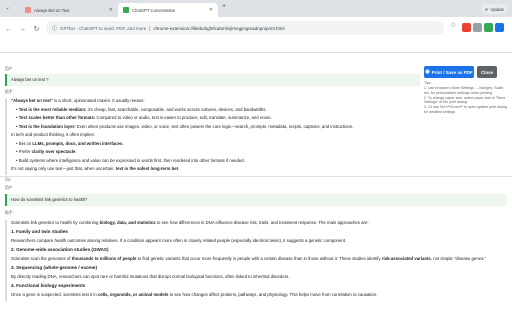 Image resolution: width=512 pixels, height=320 pixels. Describe the element at coordinates (477, 27) in the screenshot. I see `extension-icon-gray` at that location.